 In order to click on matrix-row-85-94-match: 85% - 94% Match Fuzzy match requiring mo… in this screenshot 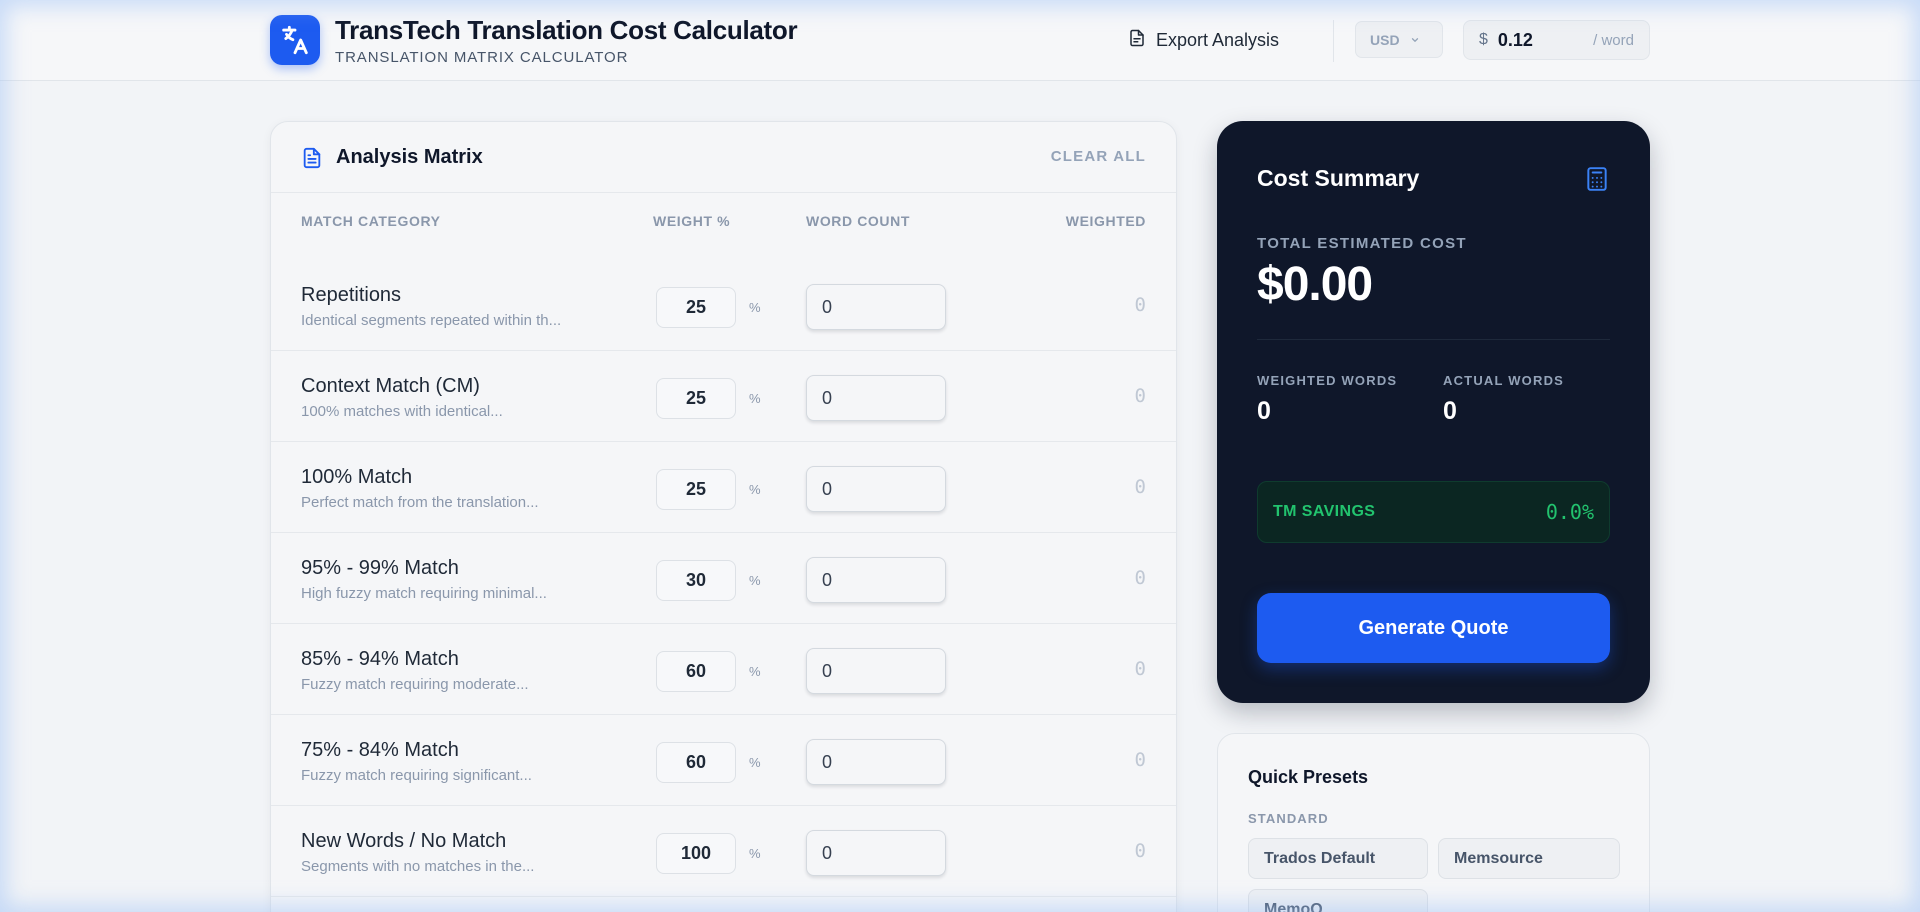, I will do `click(723, 669)`.